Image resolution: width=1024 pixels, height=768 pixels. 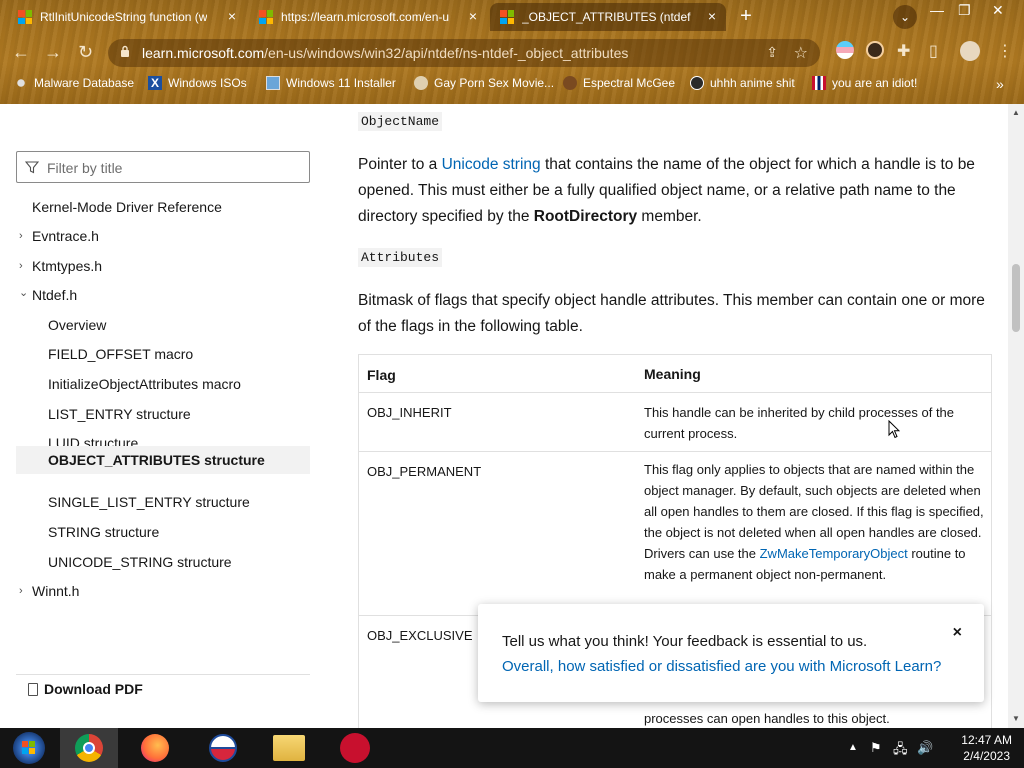 What do you see at coordinates (570, 83) in the screenshot?
I see `avatar-icon` at bounding box center [570, 83].